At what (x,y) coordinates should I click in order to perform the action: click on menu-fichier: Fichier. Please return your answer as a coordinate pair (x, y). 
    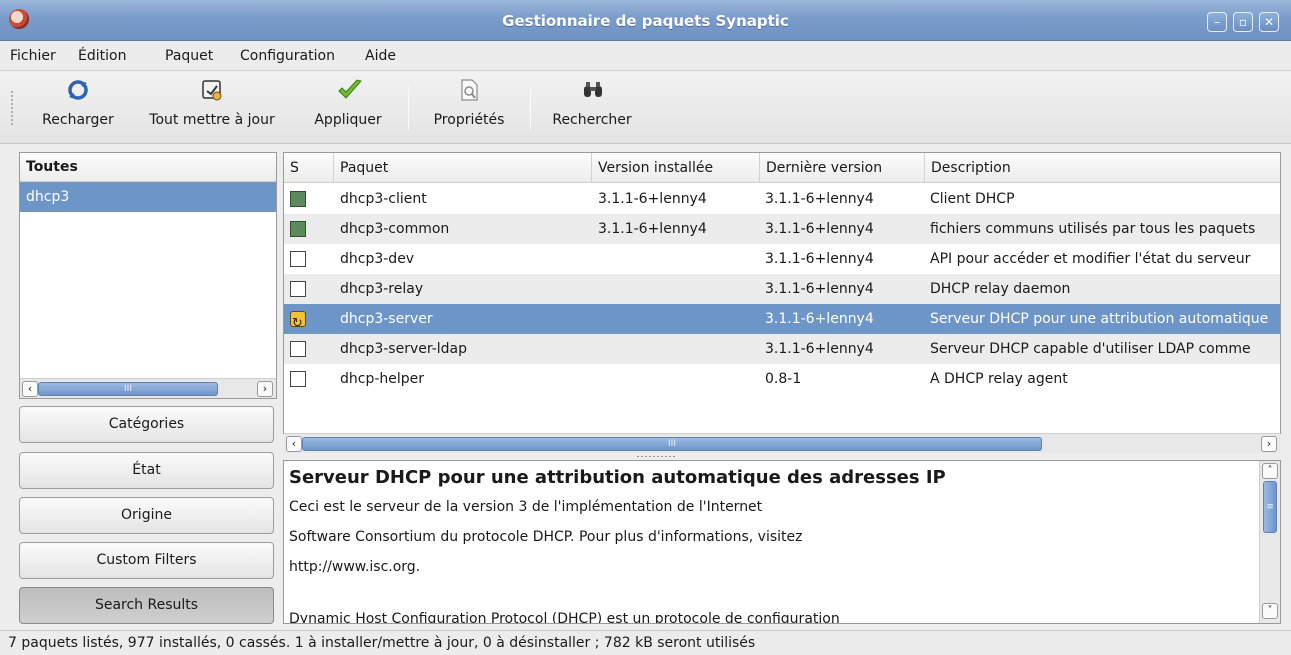
    Looking at the image, I should click on (33, 56).